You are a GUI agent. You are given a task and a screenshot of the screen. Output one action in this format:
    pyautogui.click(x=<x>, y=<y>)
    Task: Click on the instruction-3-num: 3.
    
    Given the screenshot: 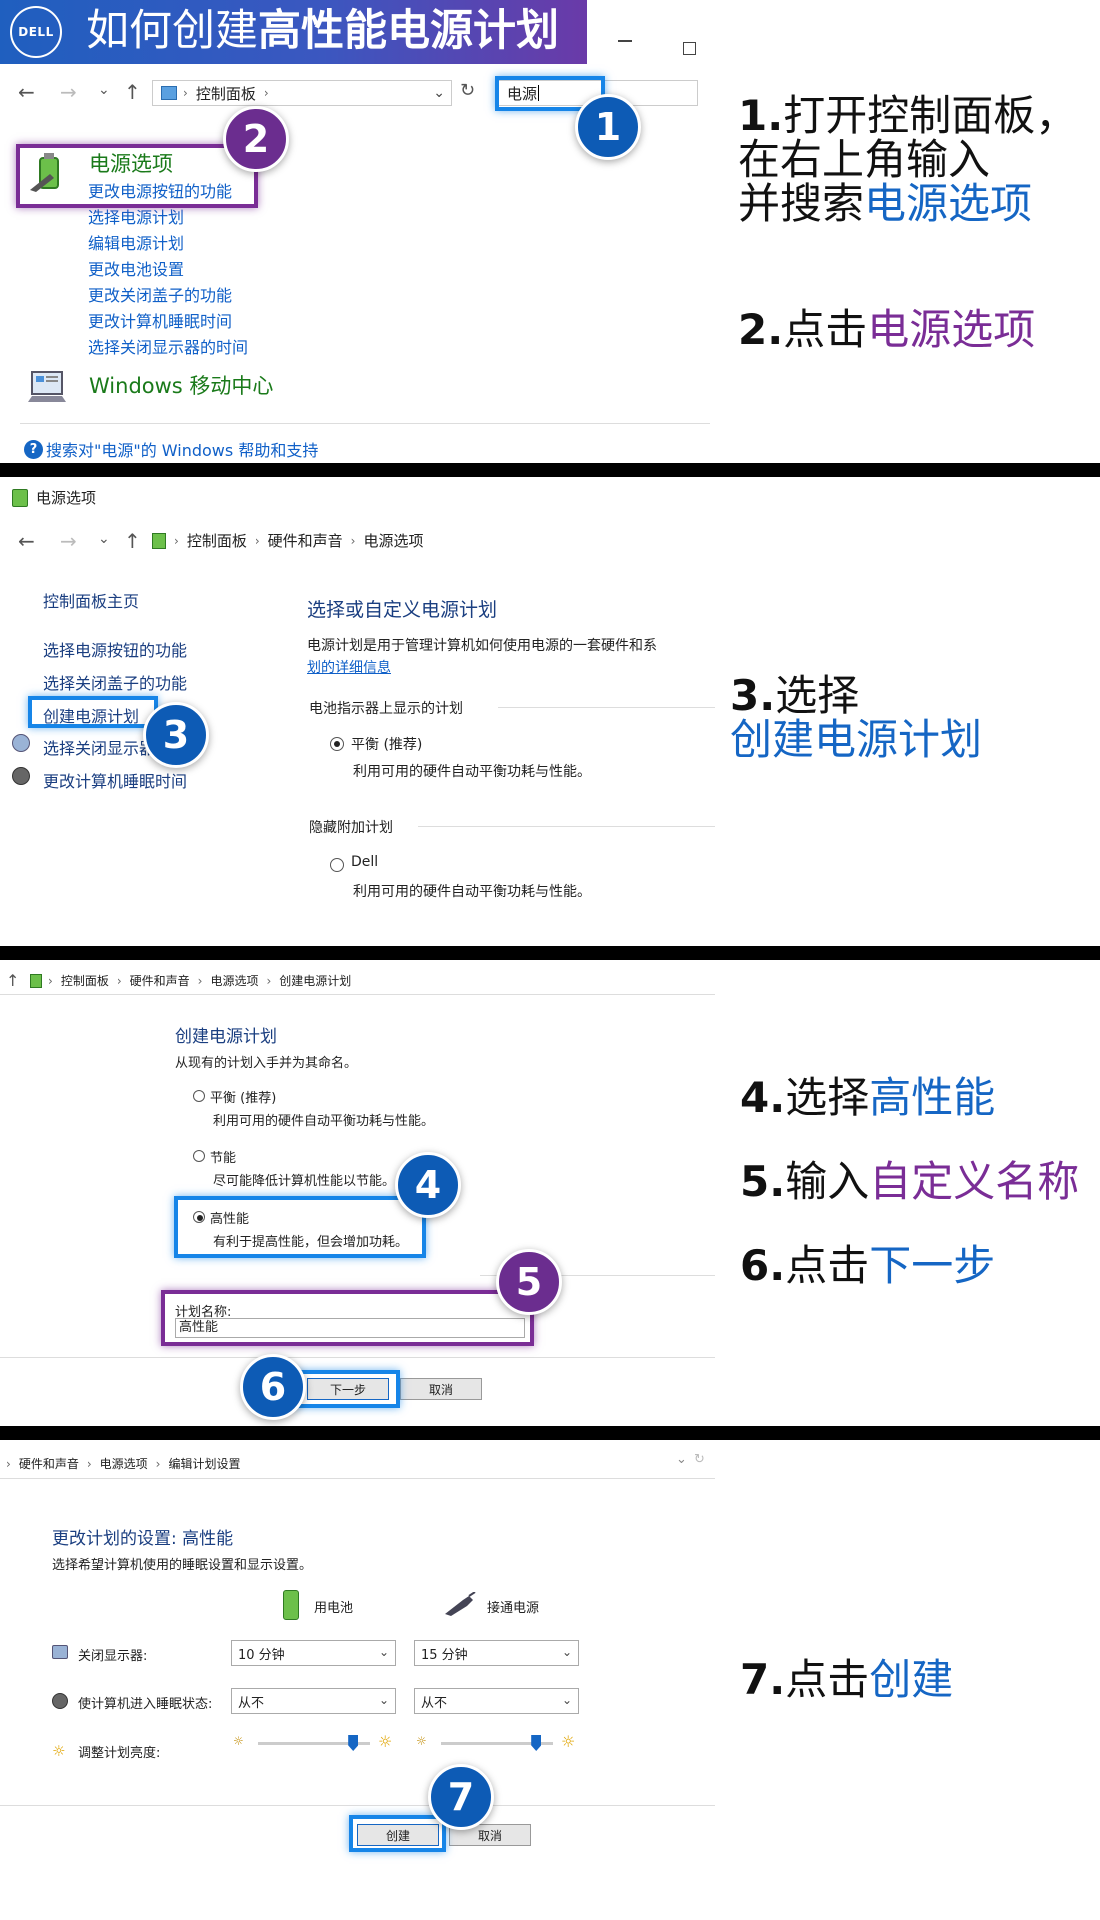 What is the action you would take?
    pyautogui.click(x=753, y=695)
    